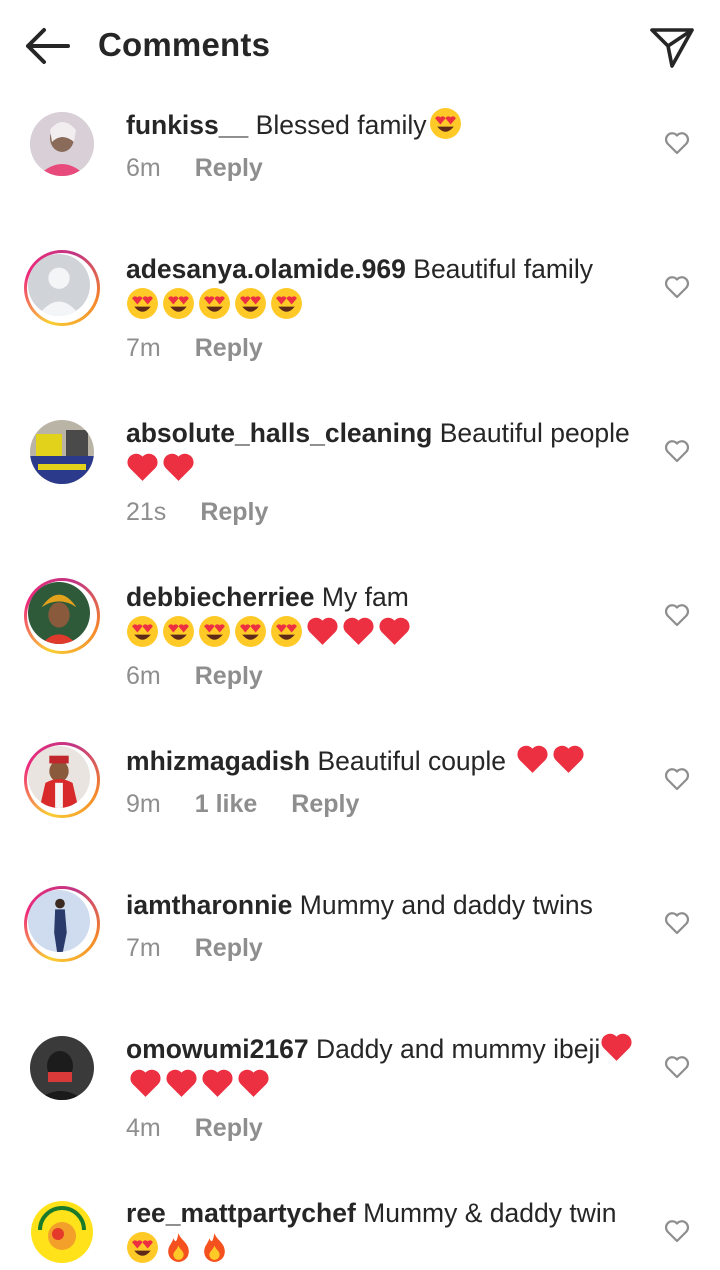 This screenshot has height=1270, width=720. Describe the element at coordinates (220, 597) in the screenshot. I see `comment-username: debbiecherriee` at that location.